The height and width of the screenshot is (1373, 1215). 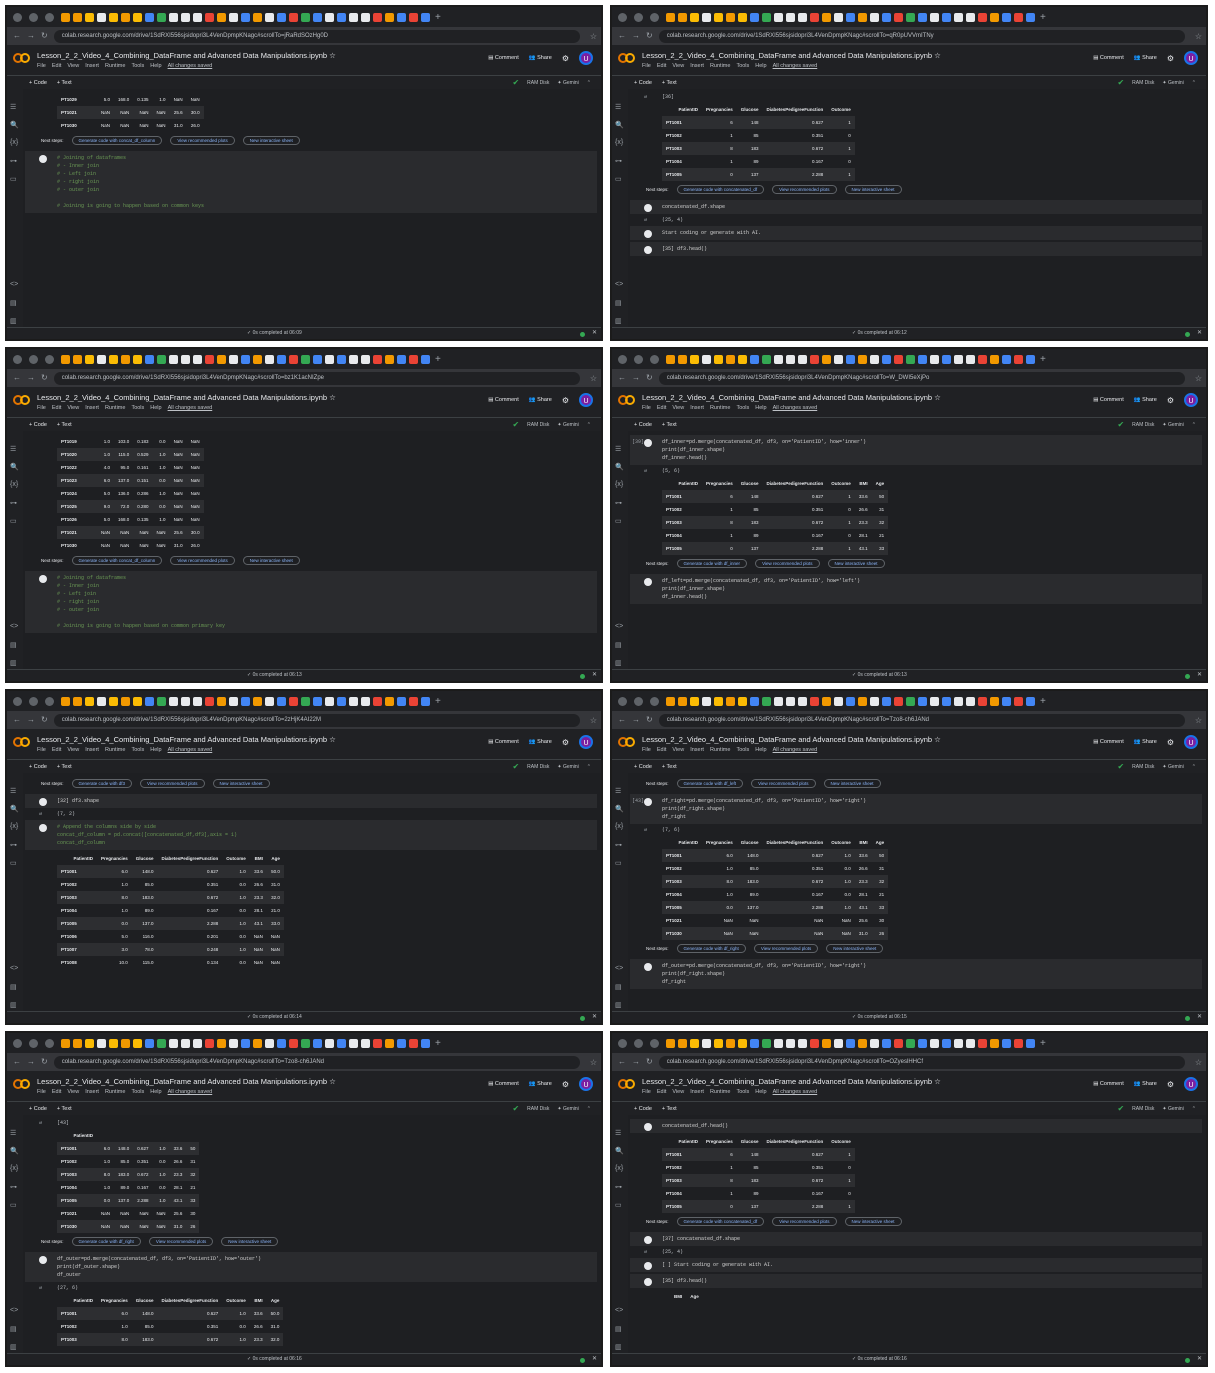 What do you see at coordinates (678, 66) in the screenshot?
I see `menu-item: View` at bounding box center [678, 66].